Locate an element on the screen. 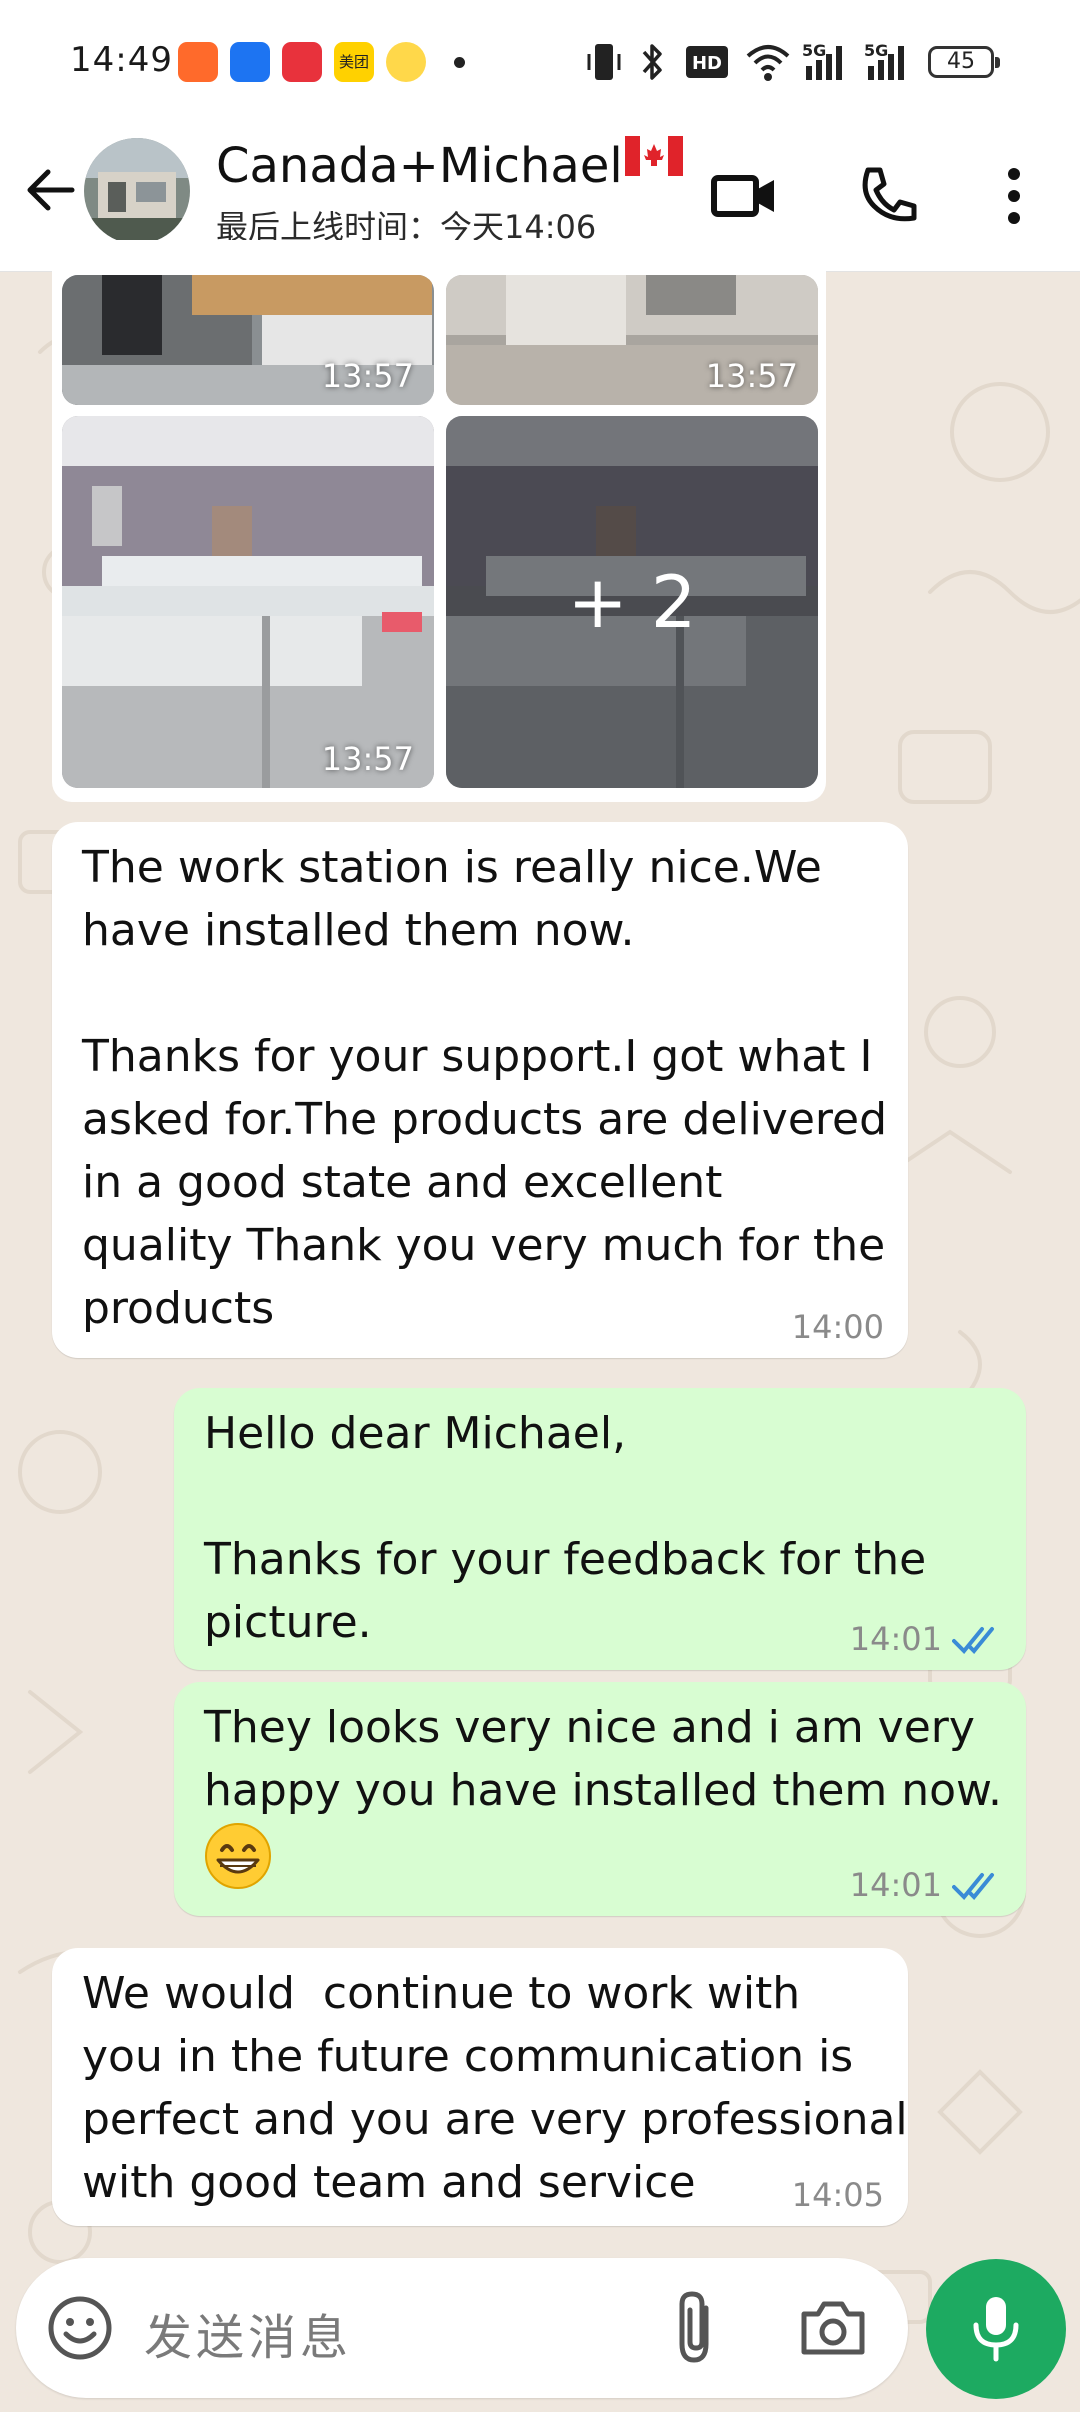 This screenshot has height=2412, width=1080. status-bar: 14:49 美团 HD 5G 5G 45 is located at coordinates (540, 60).